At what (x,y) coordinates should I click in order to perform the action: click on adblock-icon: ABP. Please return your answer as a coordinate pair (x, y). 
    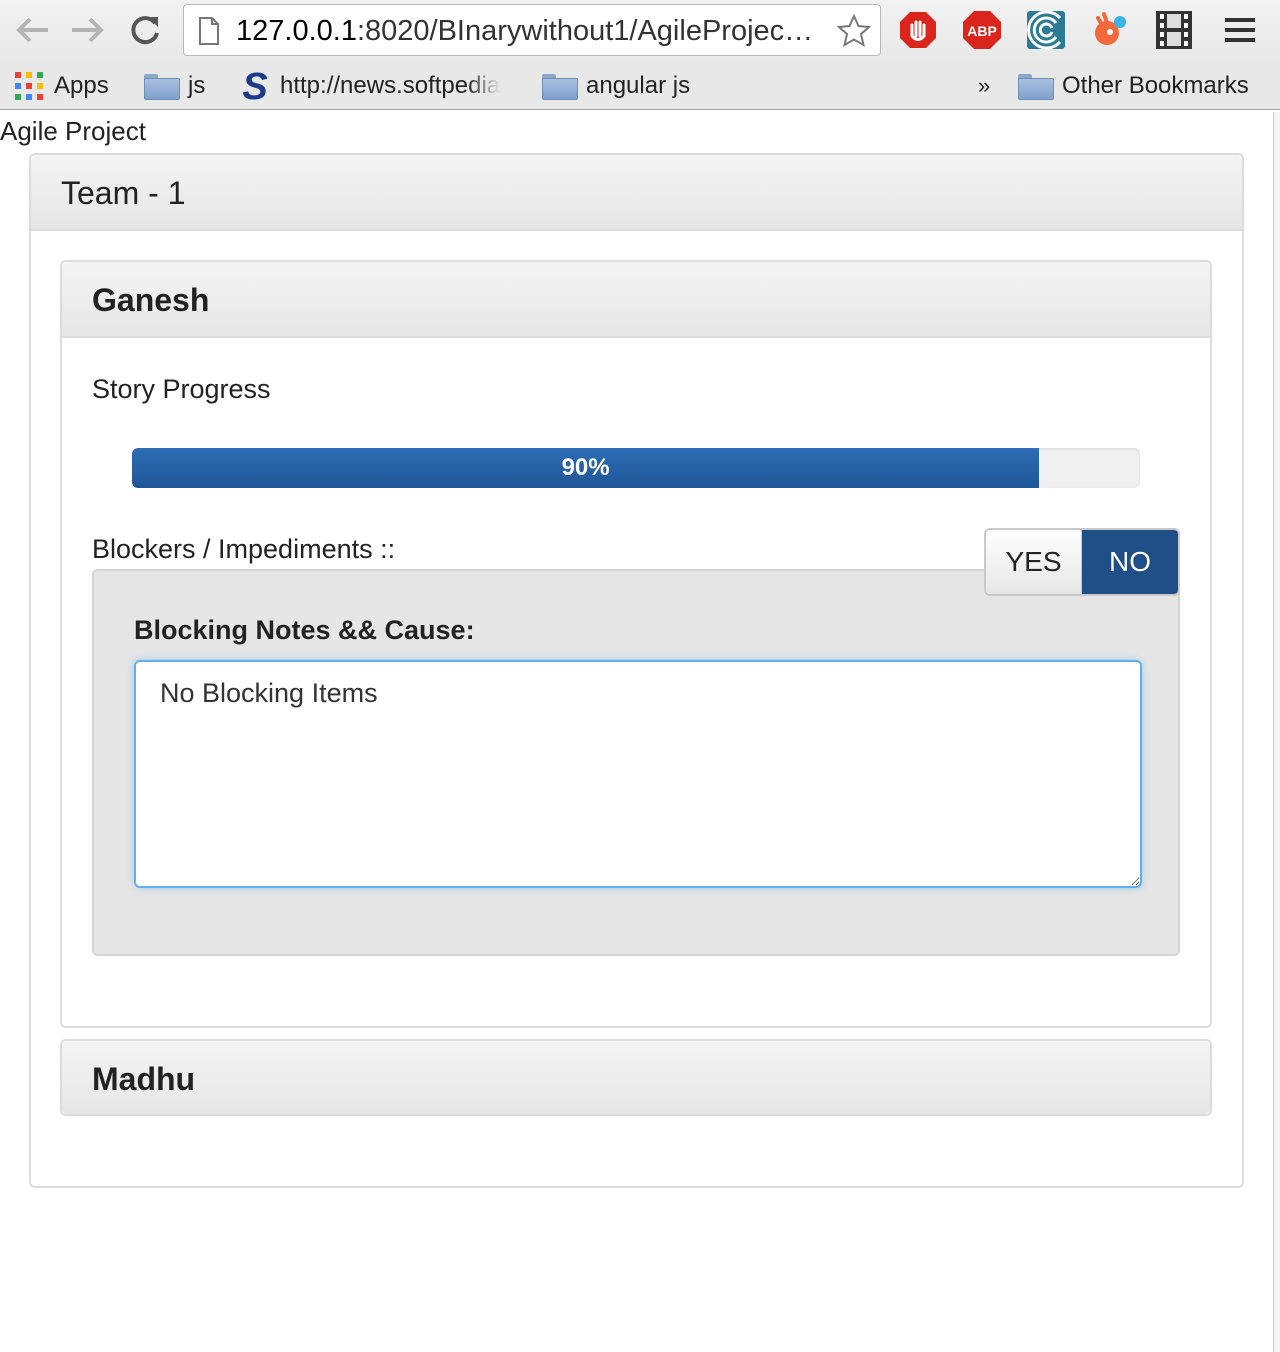
    Looking at the image, I should click on (982, 30).